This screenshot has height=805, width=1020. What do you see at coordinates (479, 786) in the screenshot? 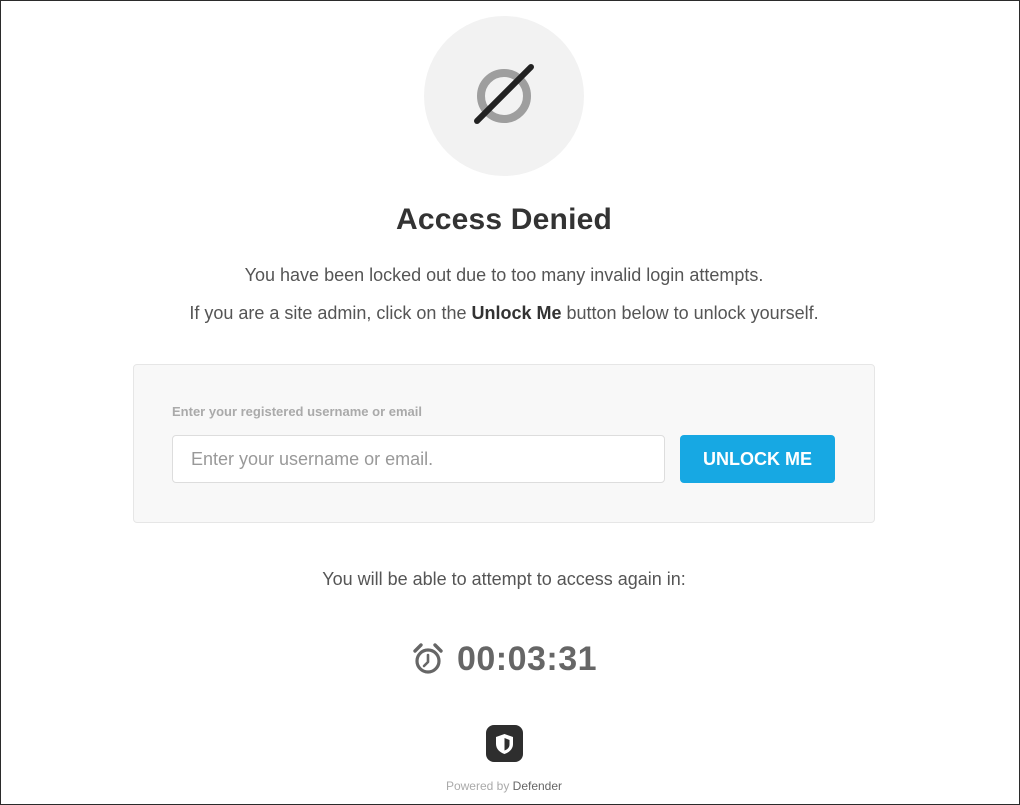
I see `powered-by-prefix: Powered by` at bounding box center [479, 786].